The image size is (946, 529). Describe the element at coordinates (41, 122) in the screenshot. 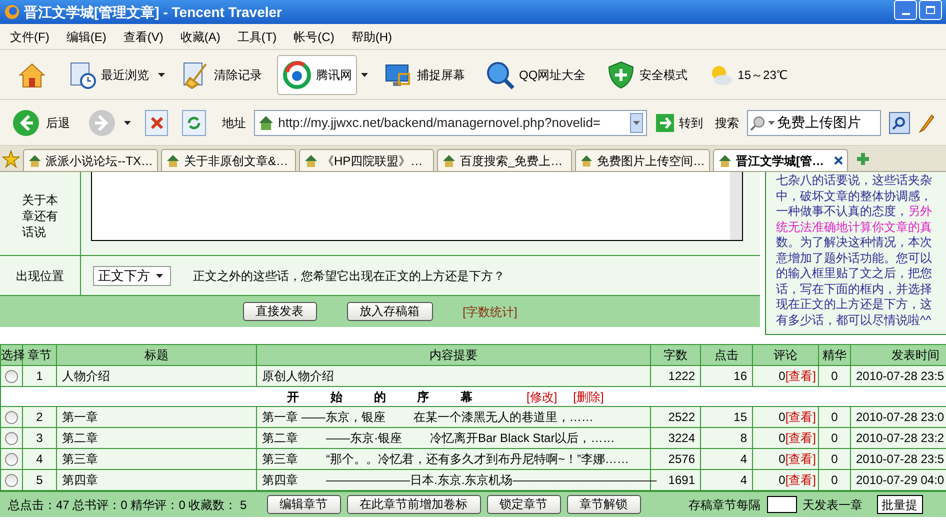

I see `back-button: 后退` at that location.